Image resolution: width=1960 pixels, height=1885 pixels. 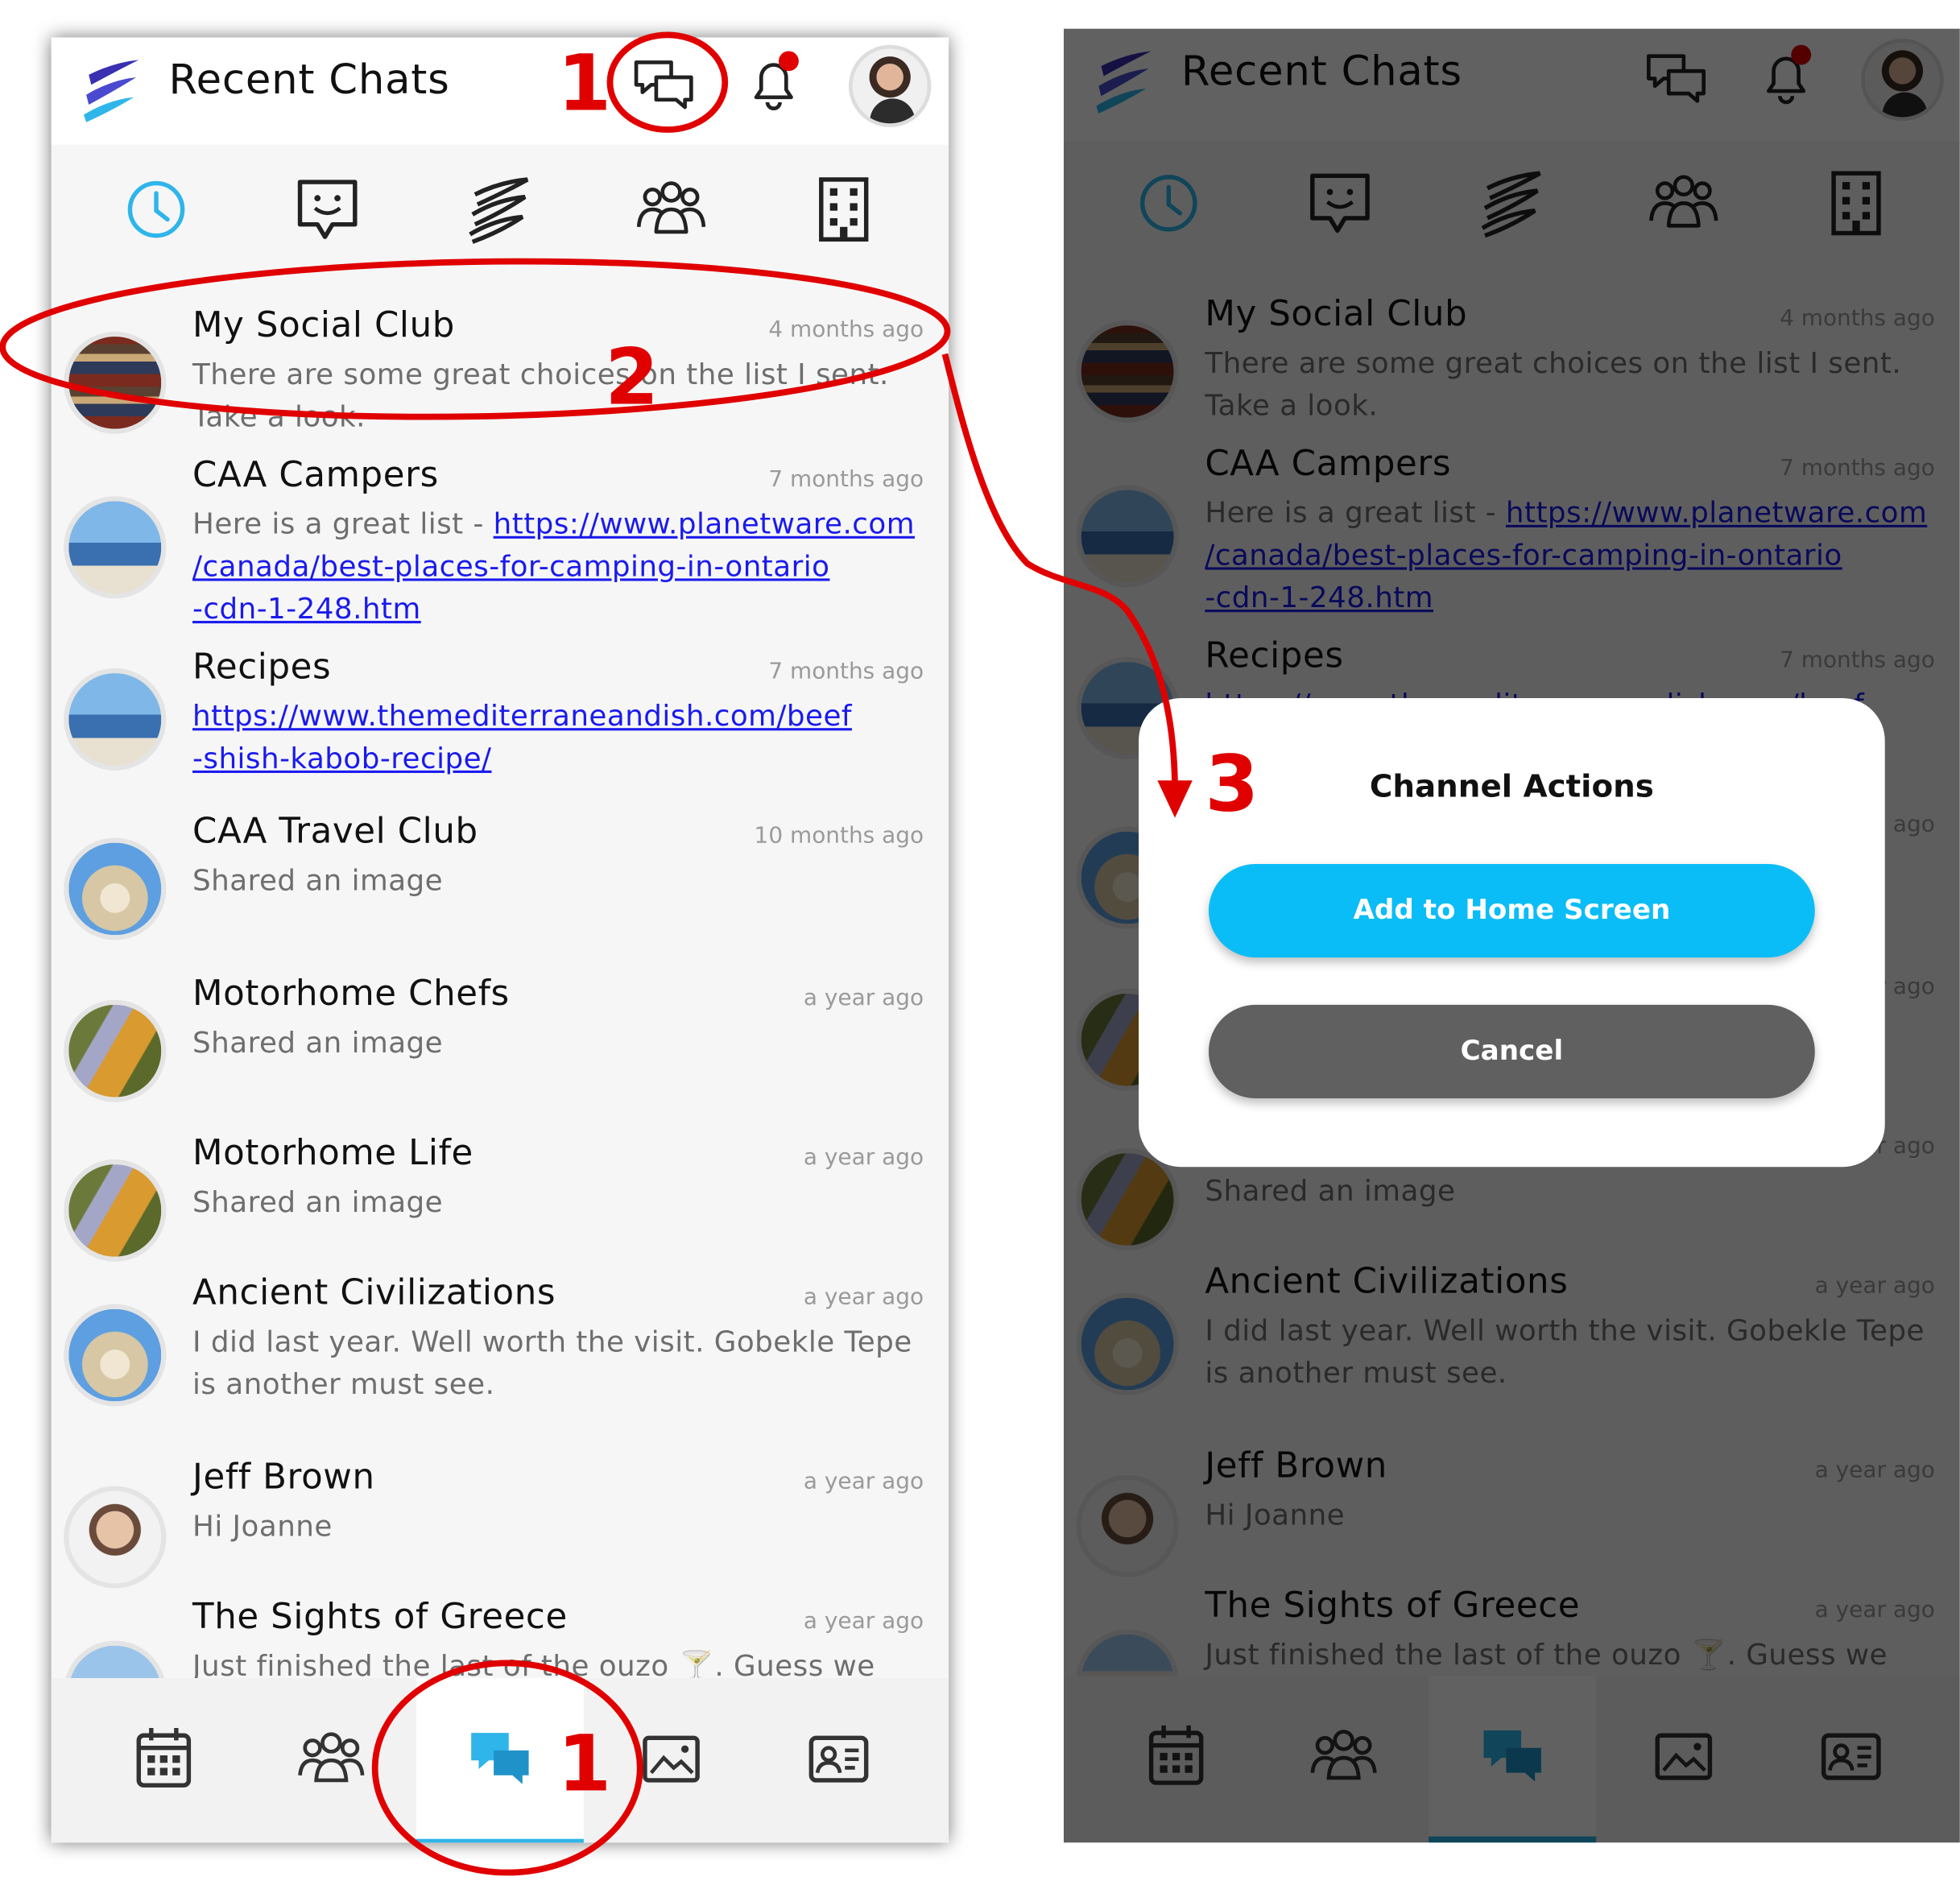 I want to click on chat-name: Recipes, so click(x=262, y=667).